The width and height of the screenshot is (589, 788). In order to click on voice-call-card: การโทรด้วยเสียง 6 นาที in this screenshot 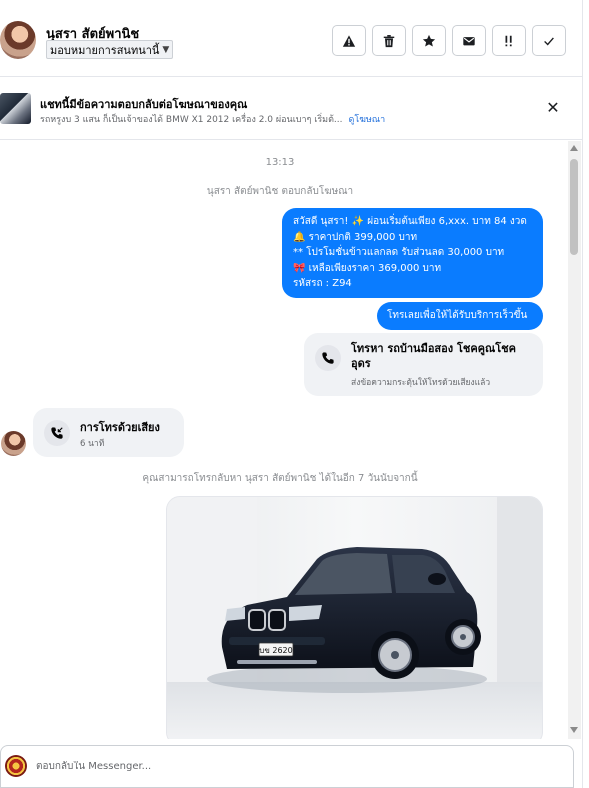, I will do `click(108, 432)`.